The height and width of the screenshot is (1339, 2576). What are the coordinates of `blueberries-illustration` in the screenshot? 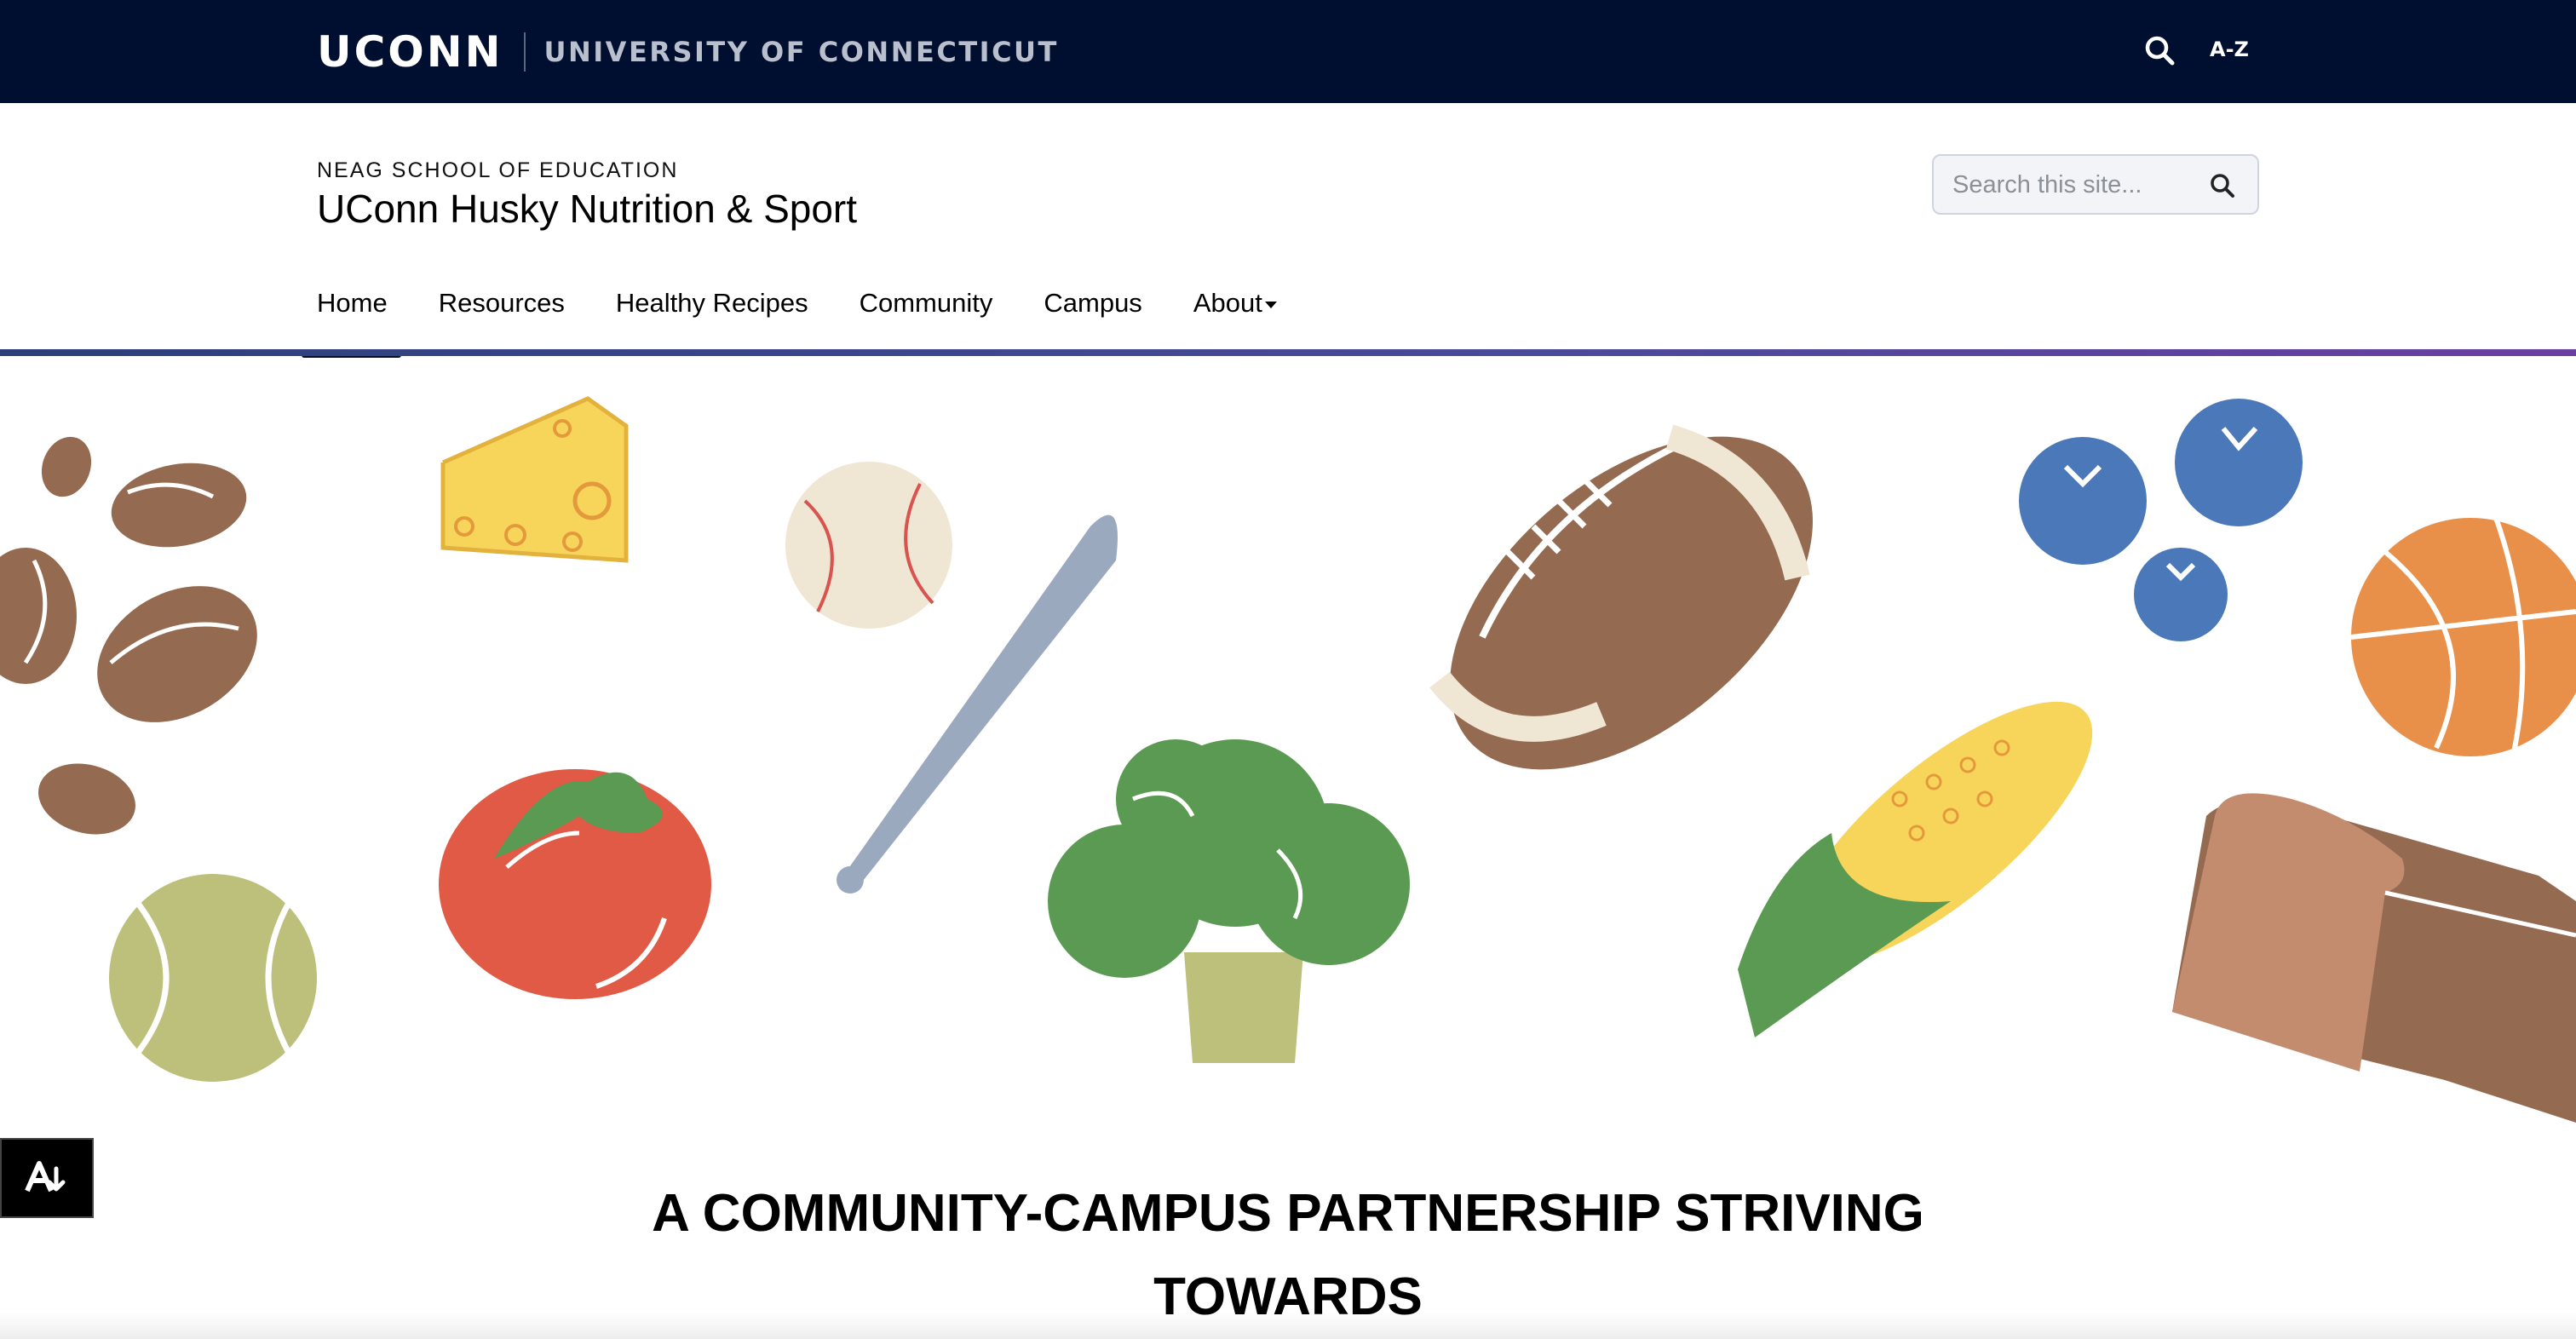 It's located at (2161, 520).